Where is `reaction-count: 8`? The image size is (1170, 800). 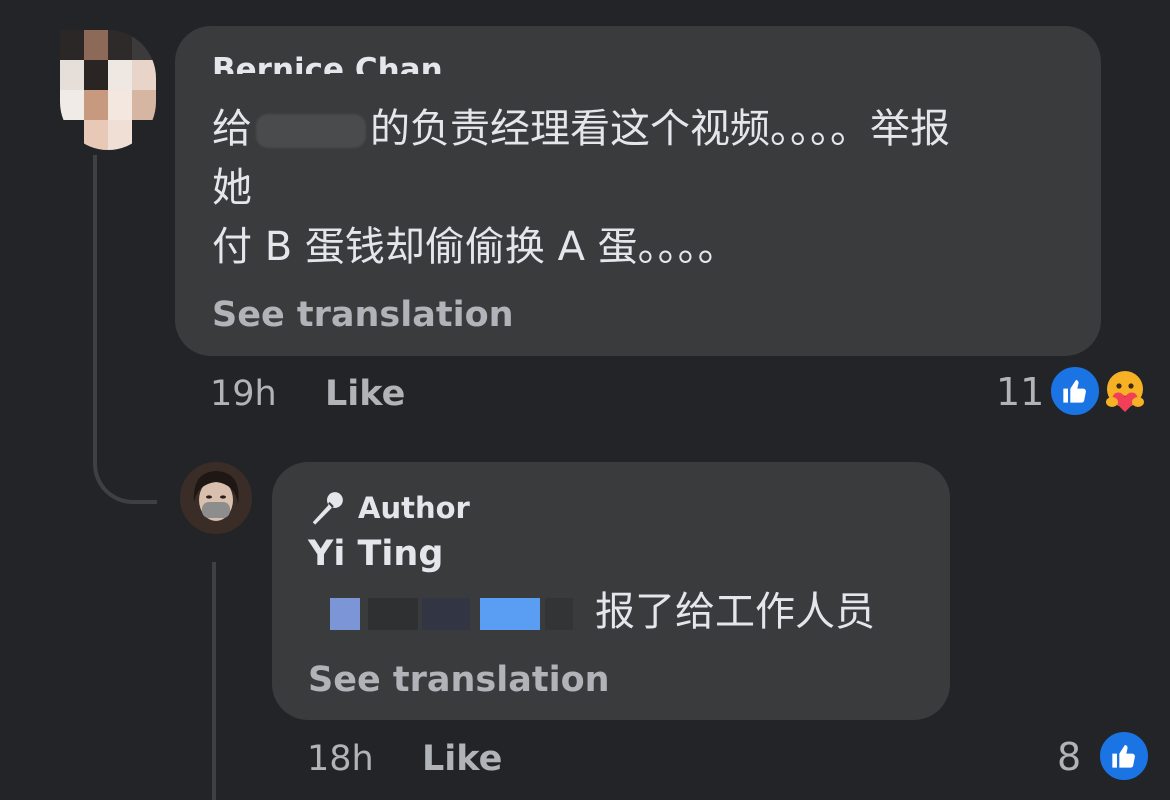 reaction-count: 8 is located at coordinates (1069, 757).